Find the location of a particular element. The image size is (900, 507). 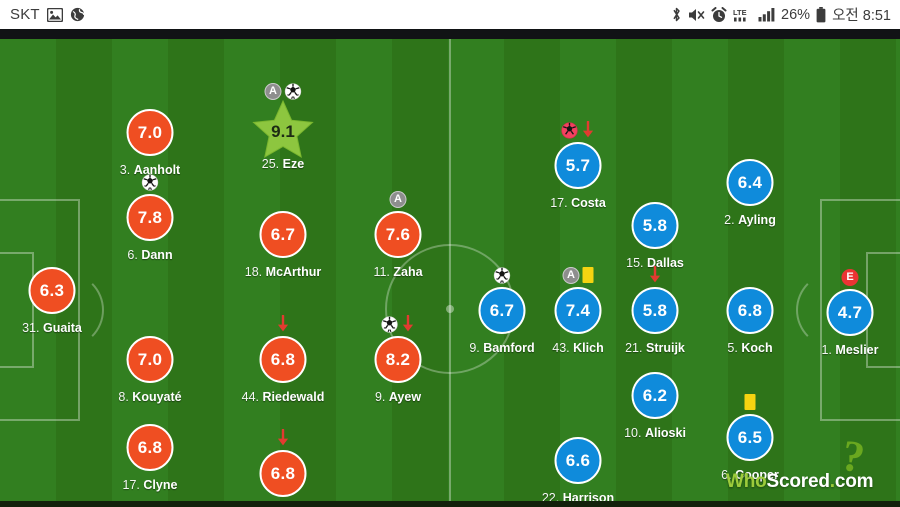

player-badges: E is located at coordinates (850, 277).